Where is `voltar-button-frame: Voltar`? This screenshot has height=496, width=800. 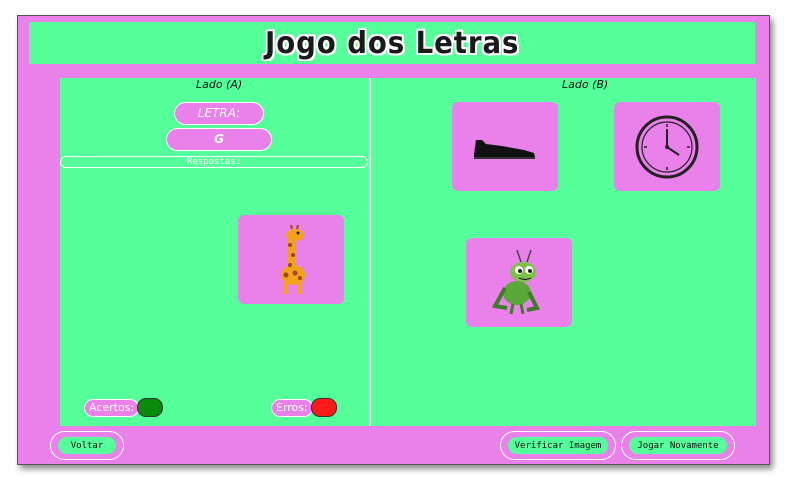 voltar-button-frame: Voltar is located at coordinates (87, 445).